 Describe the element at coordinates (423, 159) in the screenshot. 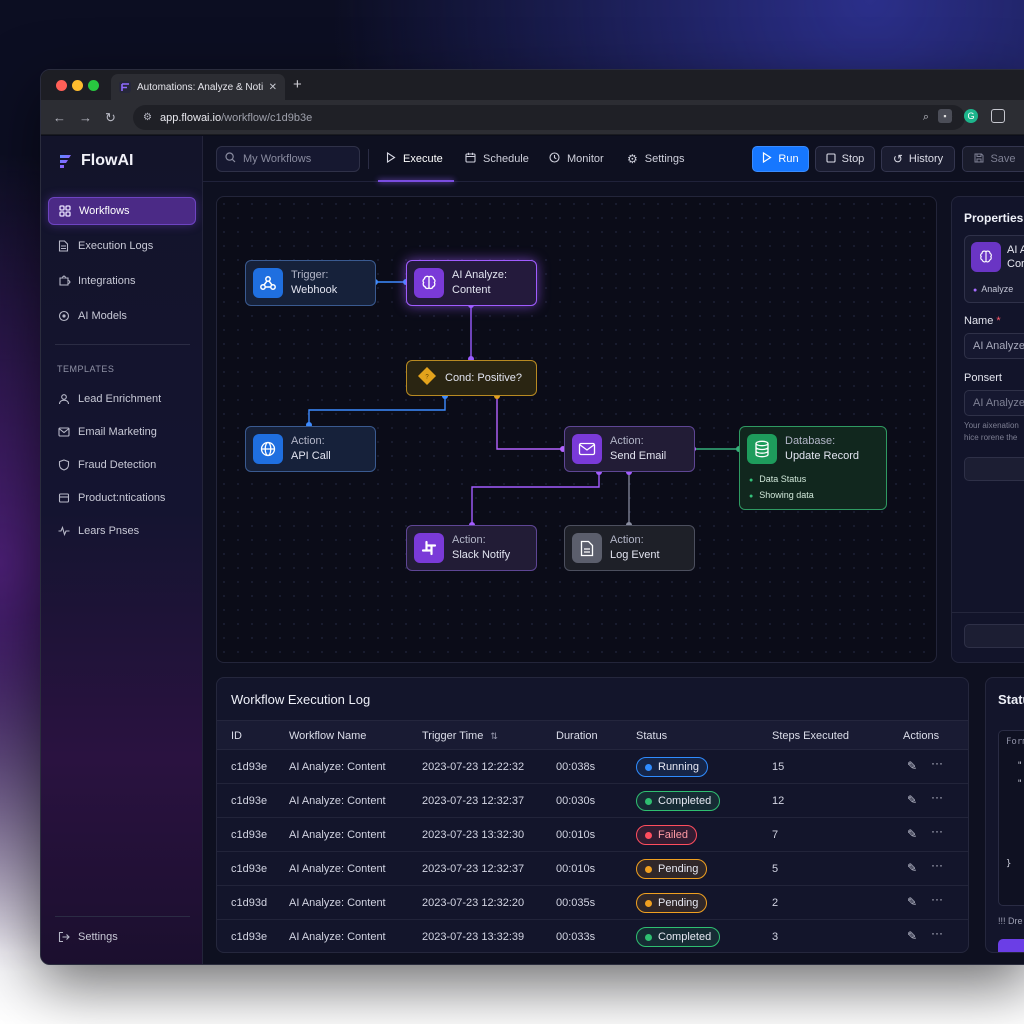

I see `tab-label: Execute` at that location.